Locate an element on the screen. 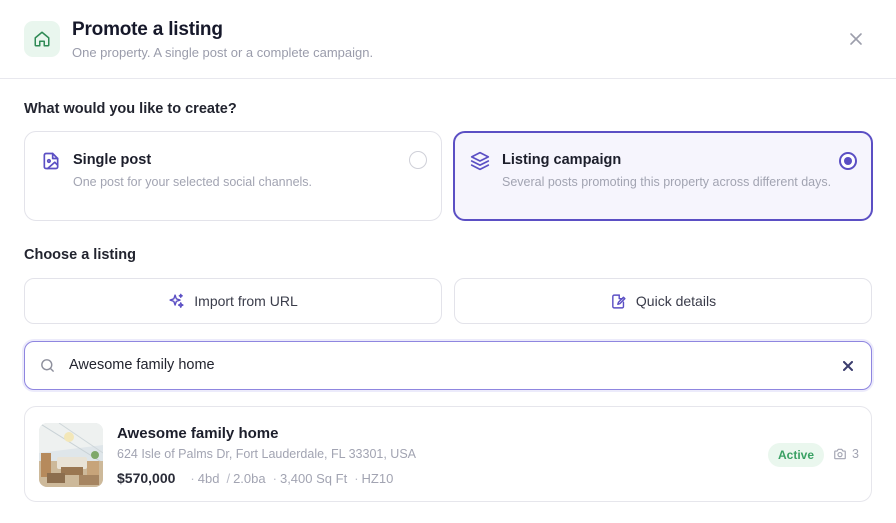 Image resolution: width=896 pixels, height=523 pixels. quick-details-button: Quick details is located at coordinates (663, 301).